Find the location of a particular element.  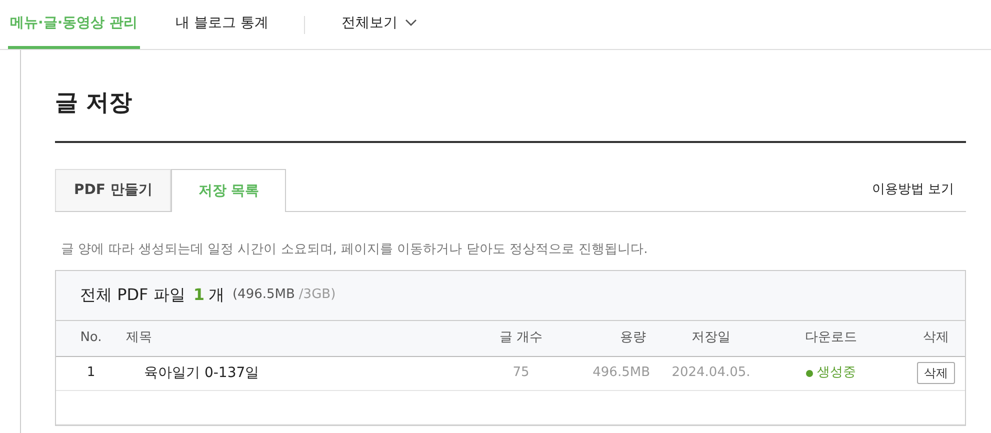

help-link: 이용방법 보기 is located at coordinates (919, 190).